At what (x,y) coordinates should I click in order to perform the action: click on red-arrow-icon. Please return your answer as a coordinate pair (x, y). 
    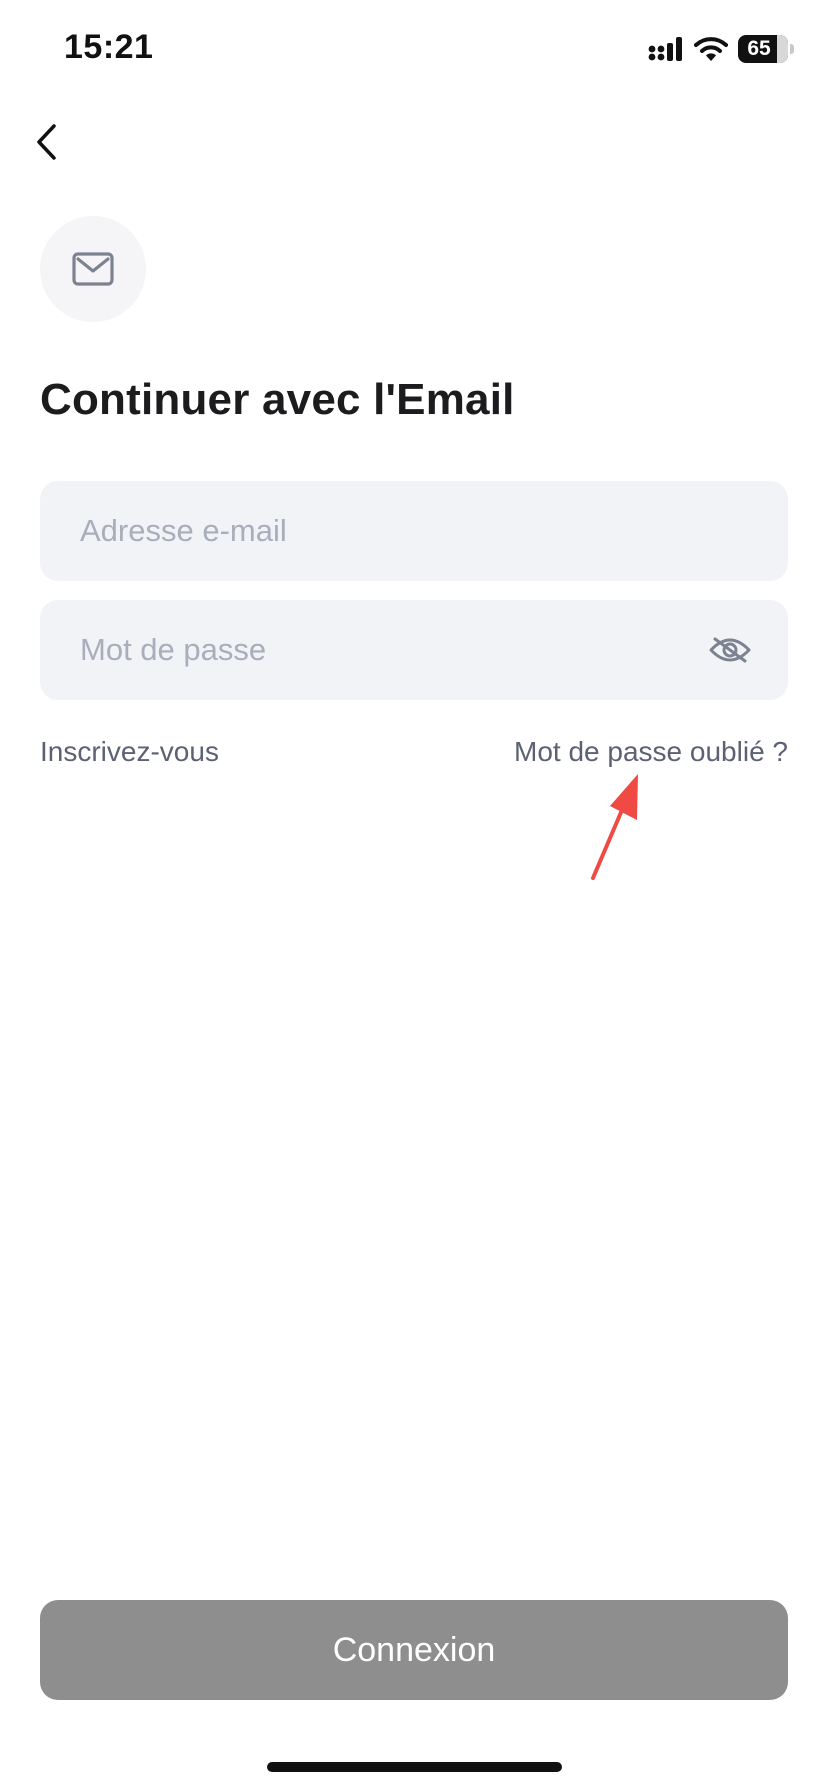
    Looking at the image, I should click on (614, 827).